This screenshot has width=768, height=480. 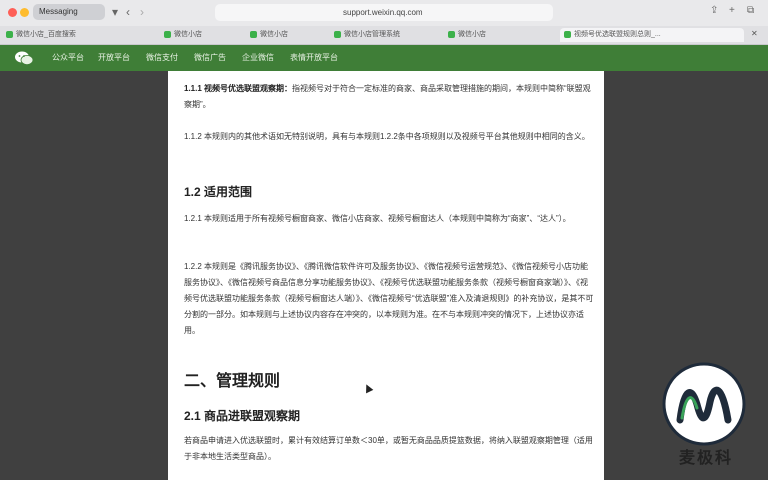 I want to click on wechat-logo-icon, so click(x=24, y=58).